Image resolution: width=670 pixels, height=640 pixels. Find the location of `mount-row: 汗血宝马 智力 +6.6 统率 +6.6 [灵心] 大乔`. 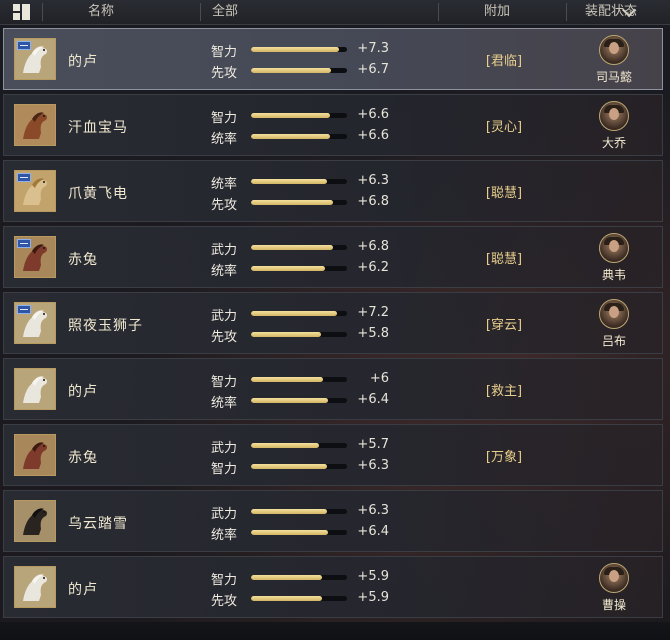

mount-row: 汗血宝马 智力 +6.6 统率 +6.6 [灵心] 大乔 is located at coordinates (333, 125).